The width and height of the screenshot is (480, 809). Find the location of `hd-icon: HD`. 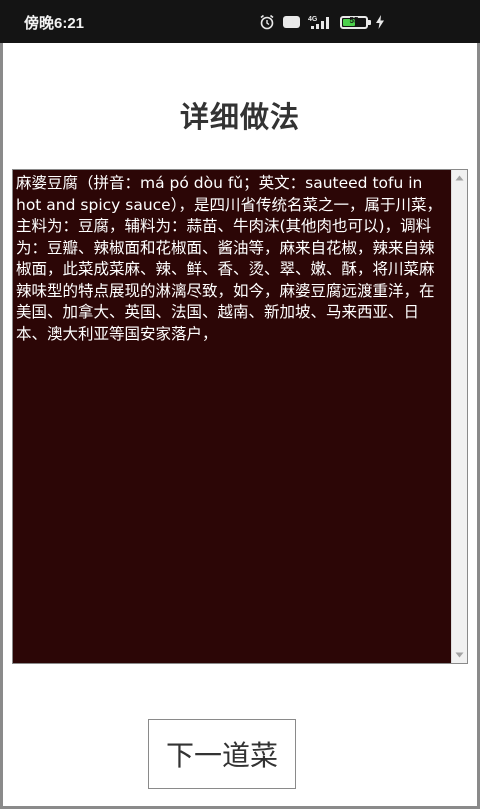

hd-icon: HD is located at coordinates (291, 22).